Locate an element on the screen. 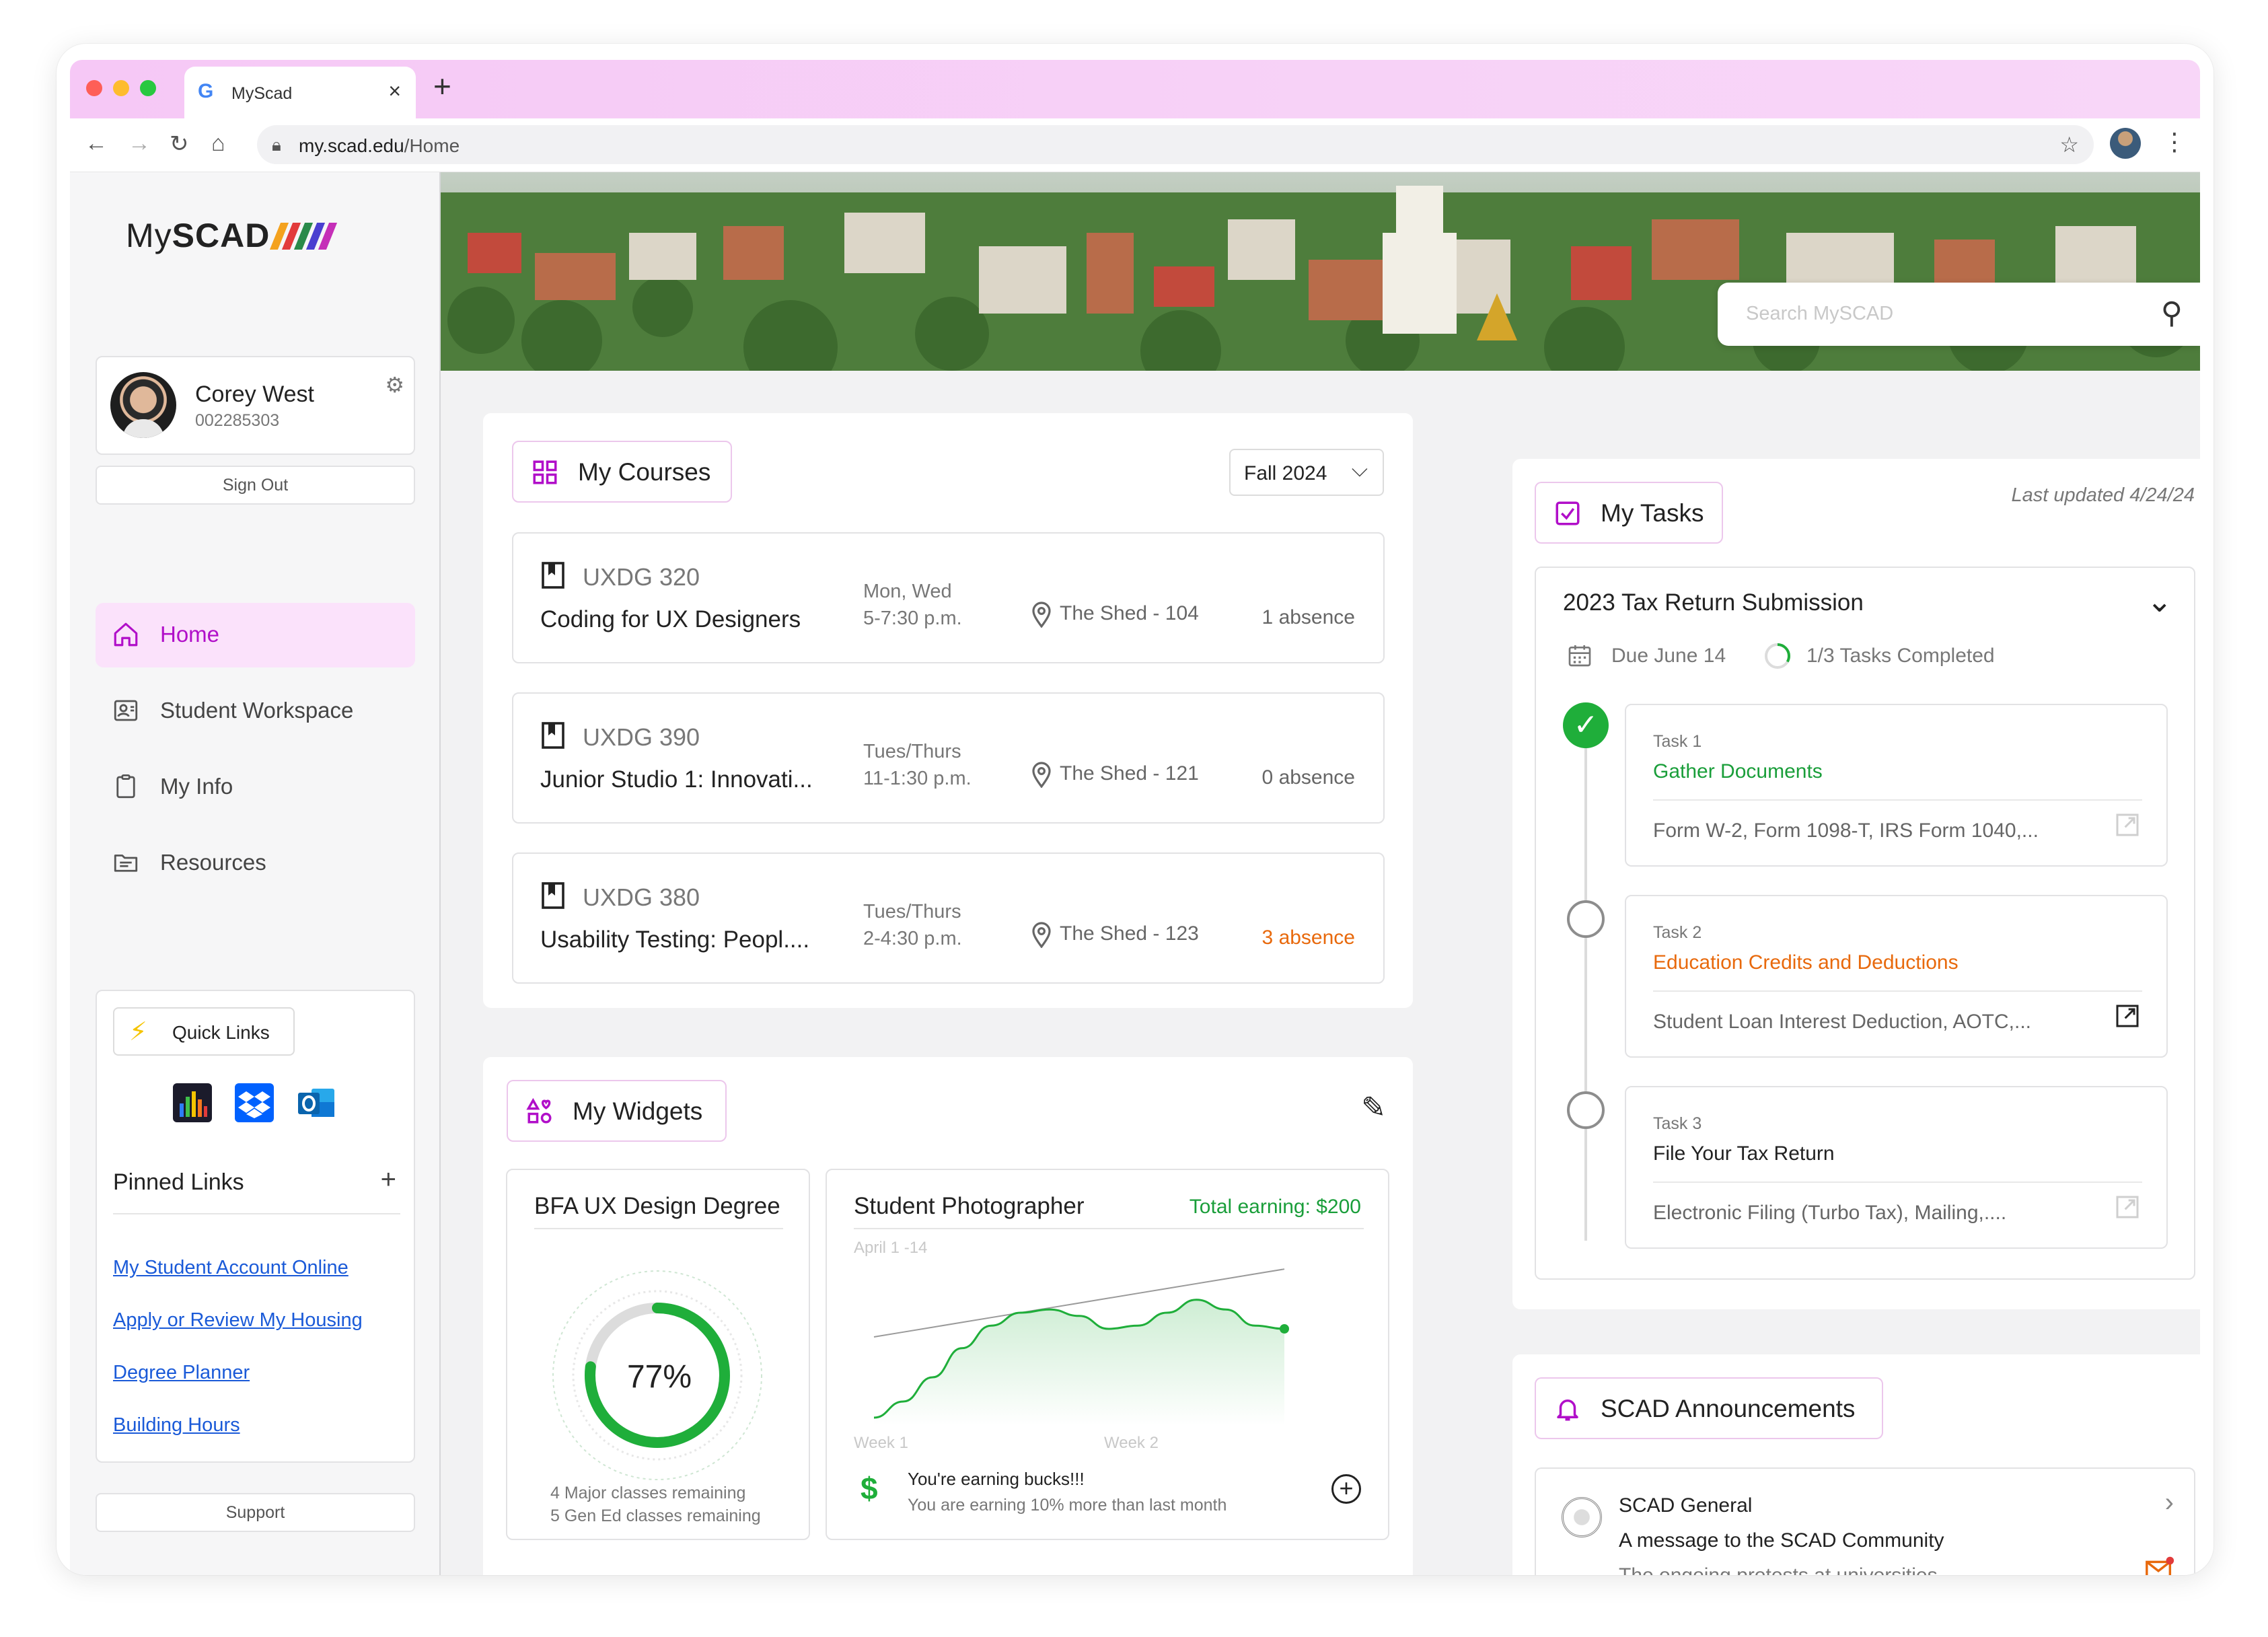 This screenshot has height=1637, width=2268. sidebar-item-student-workspace: Student Workspace is located at coordinates (255, 711).